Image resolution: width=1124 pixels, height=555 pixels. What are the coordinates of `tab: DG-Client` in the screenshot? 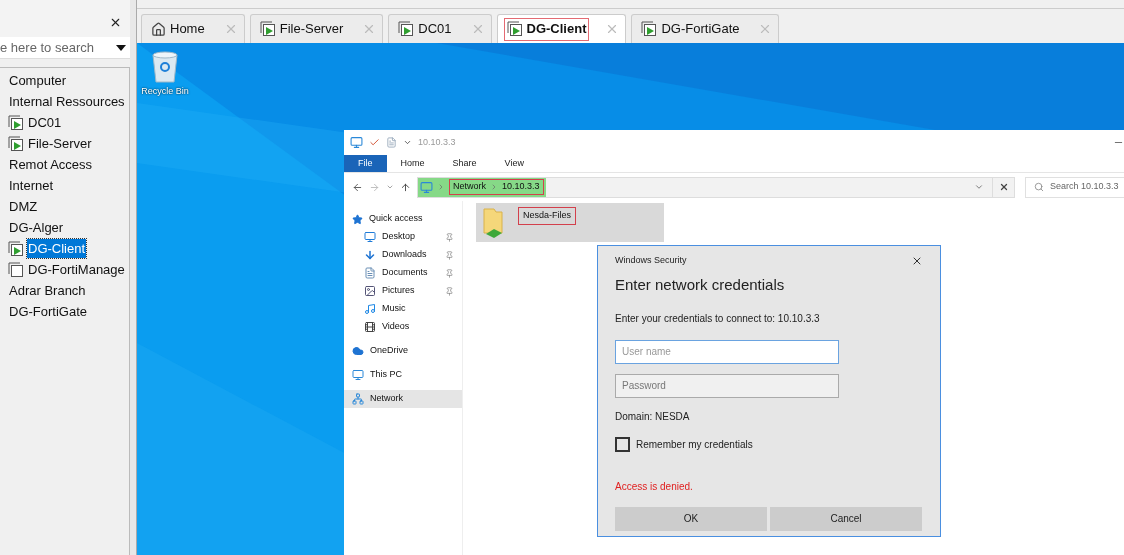 It's located at (561, 28).